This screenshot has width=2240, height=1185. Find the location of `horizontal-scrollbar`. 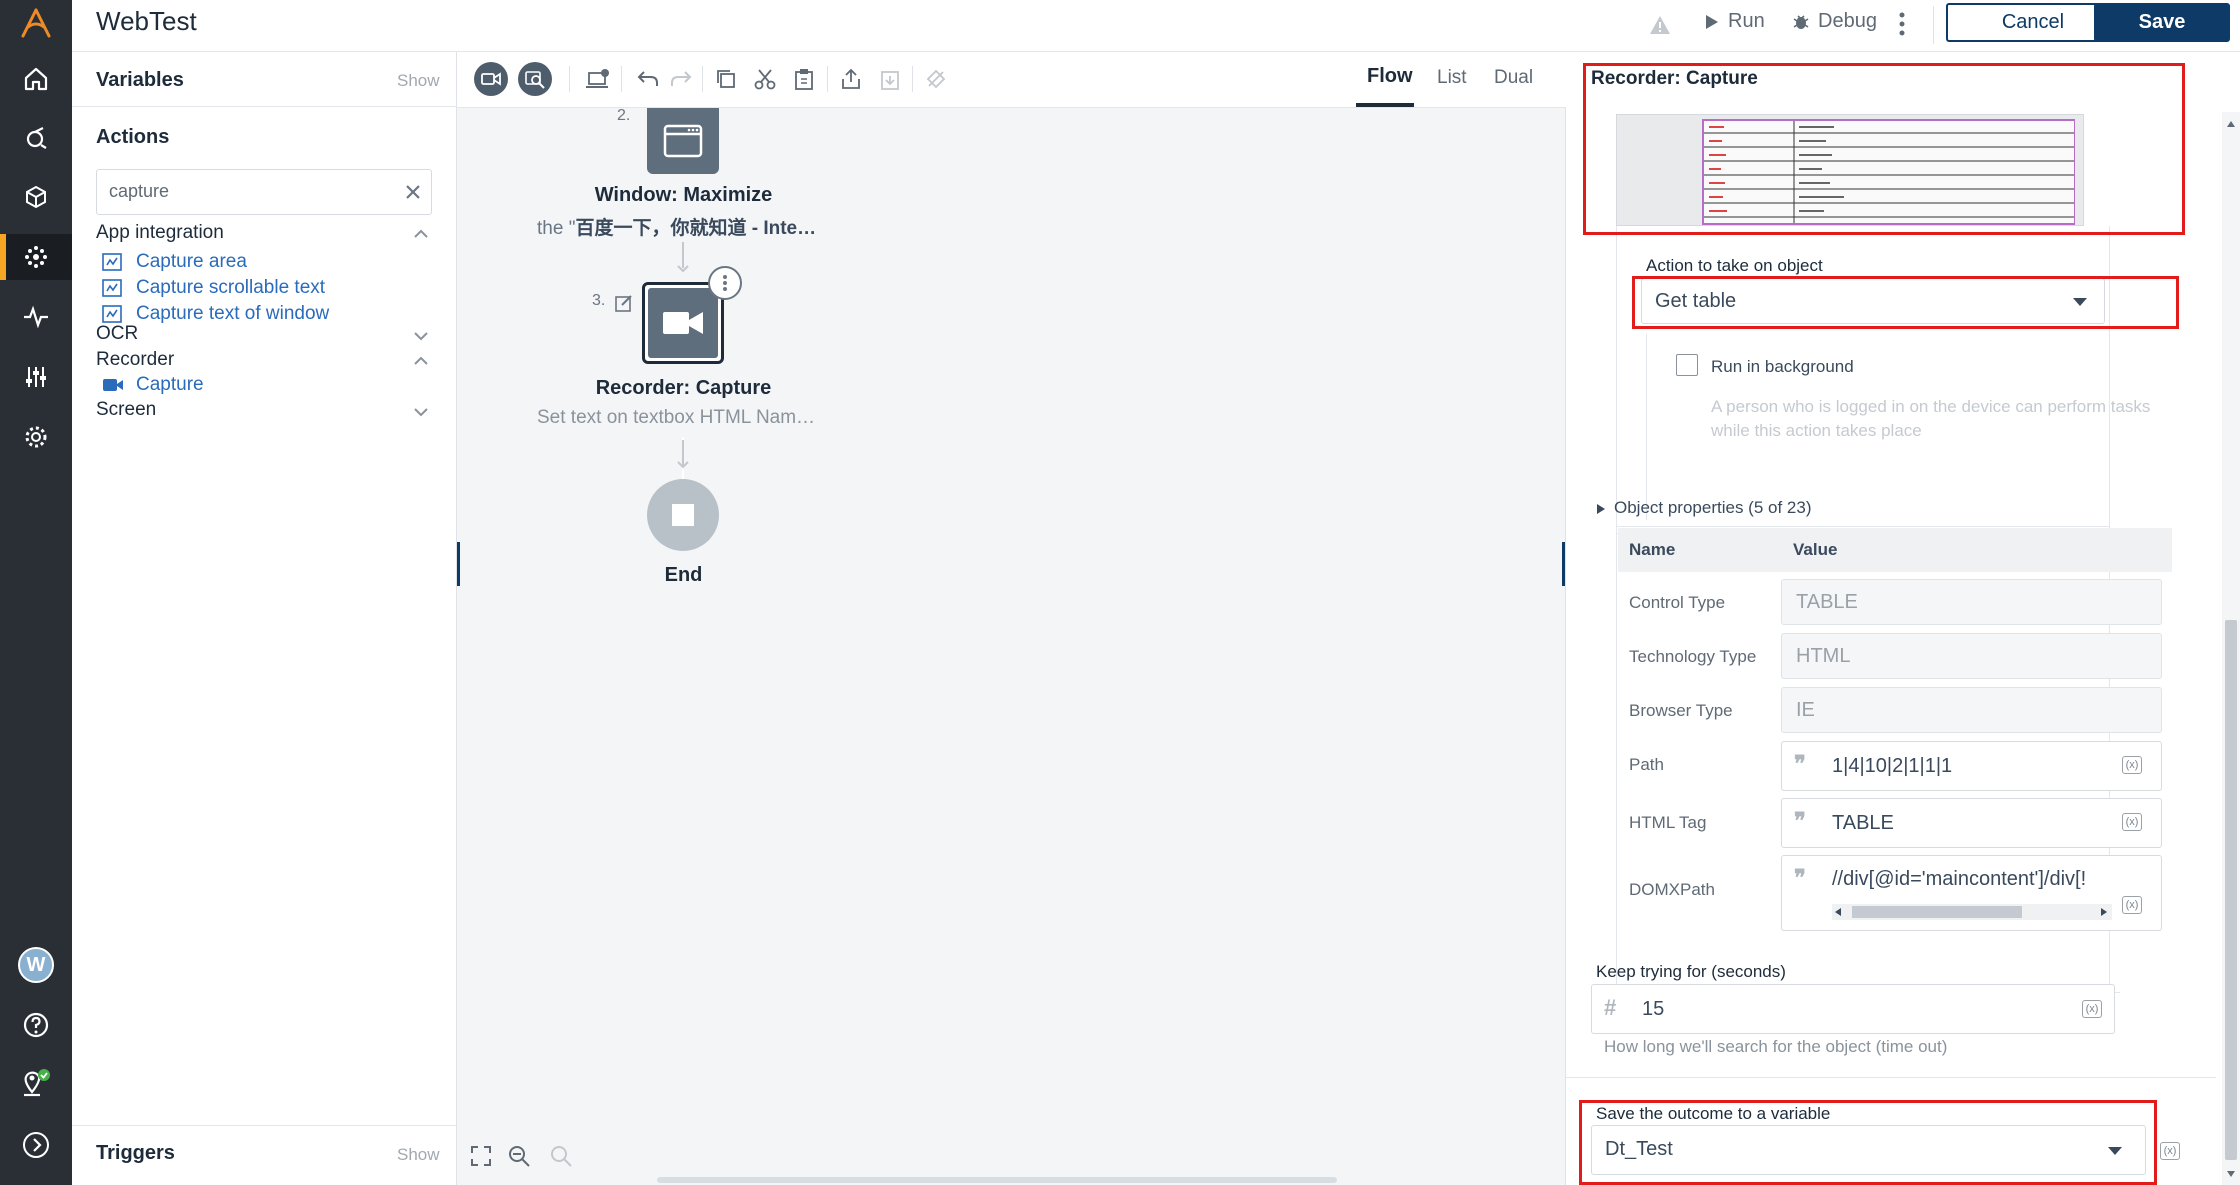

horizontal-scrollbar is located at coordinates (997, 1180).